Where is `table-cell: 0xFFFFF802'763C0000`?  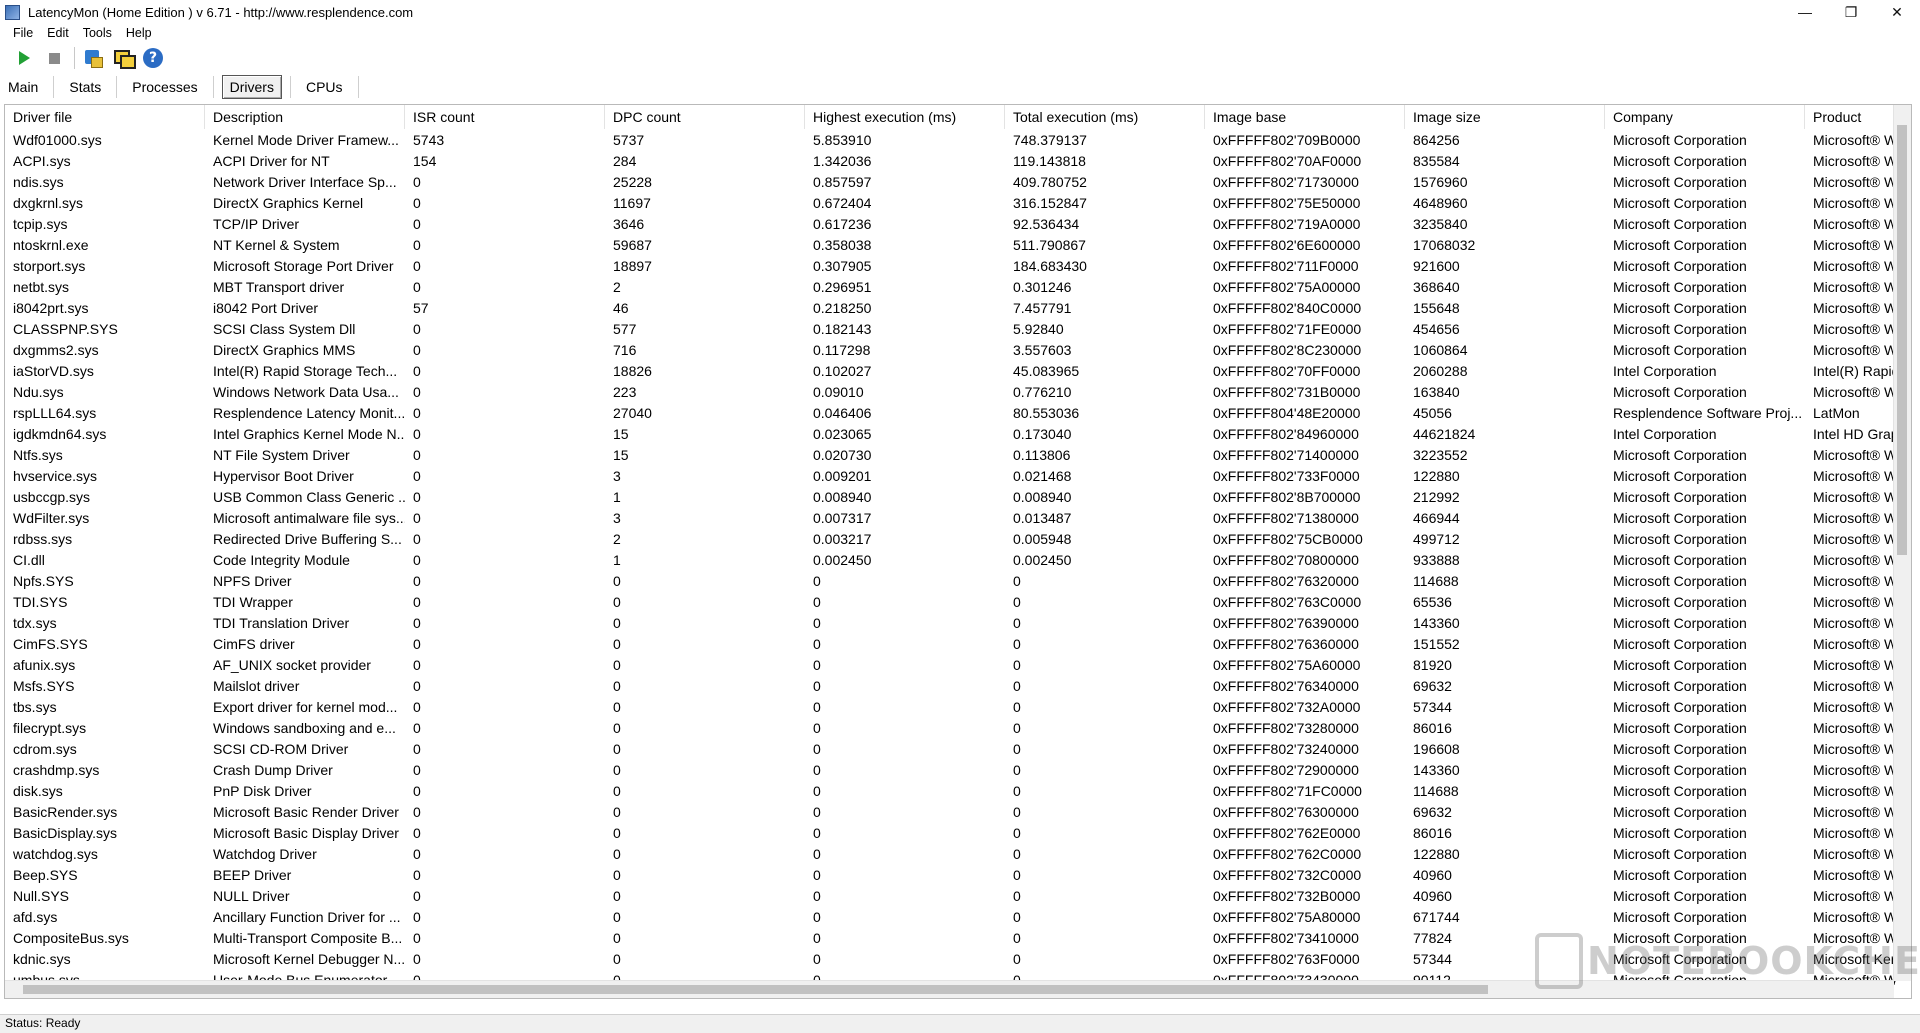 table-cell: 0xFFFFF802'763C0000 is located at coordinates (1287, 602).